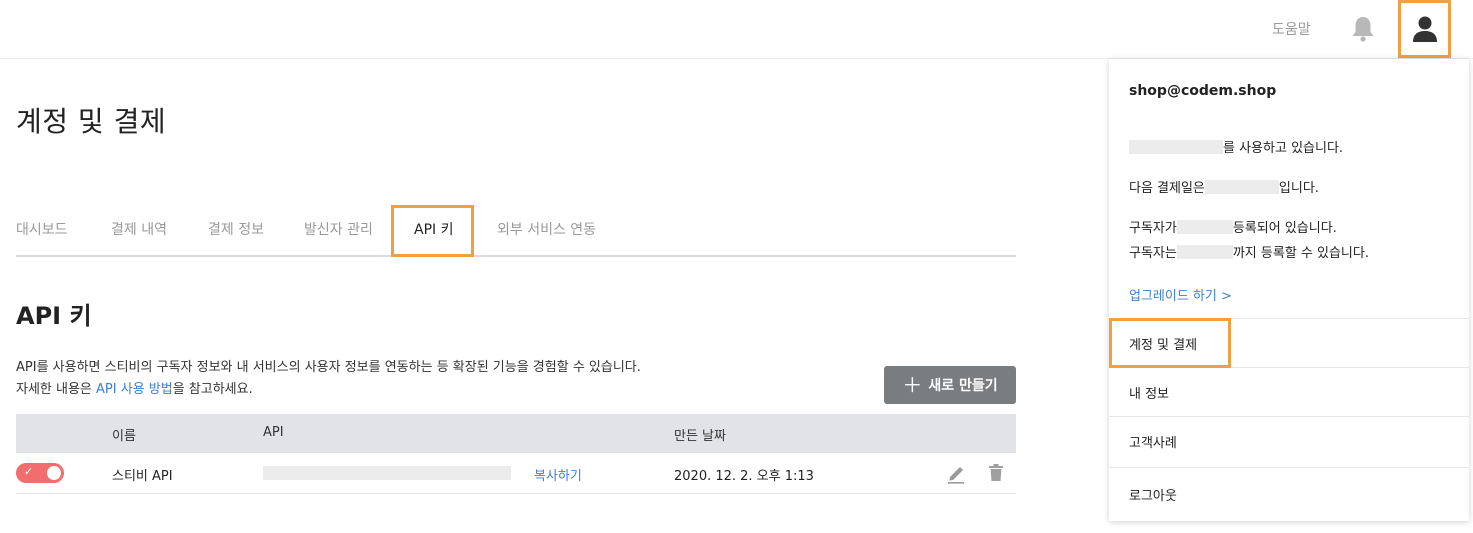  Describe the element at coordinates (1291, 29) in the screenshot. I see `help-link: 도움말` at that location.